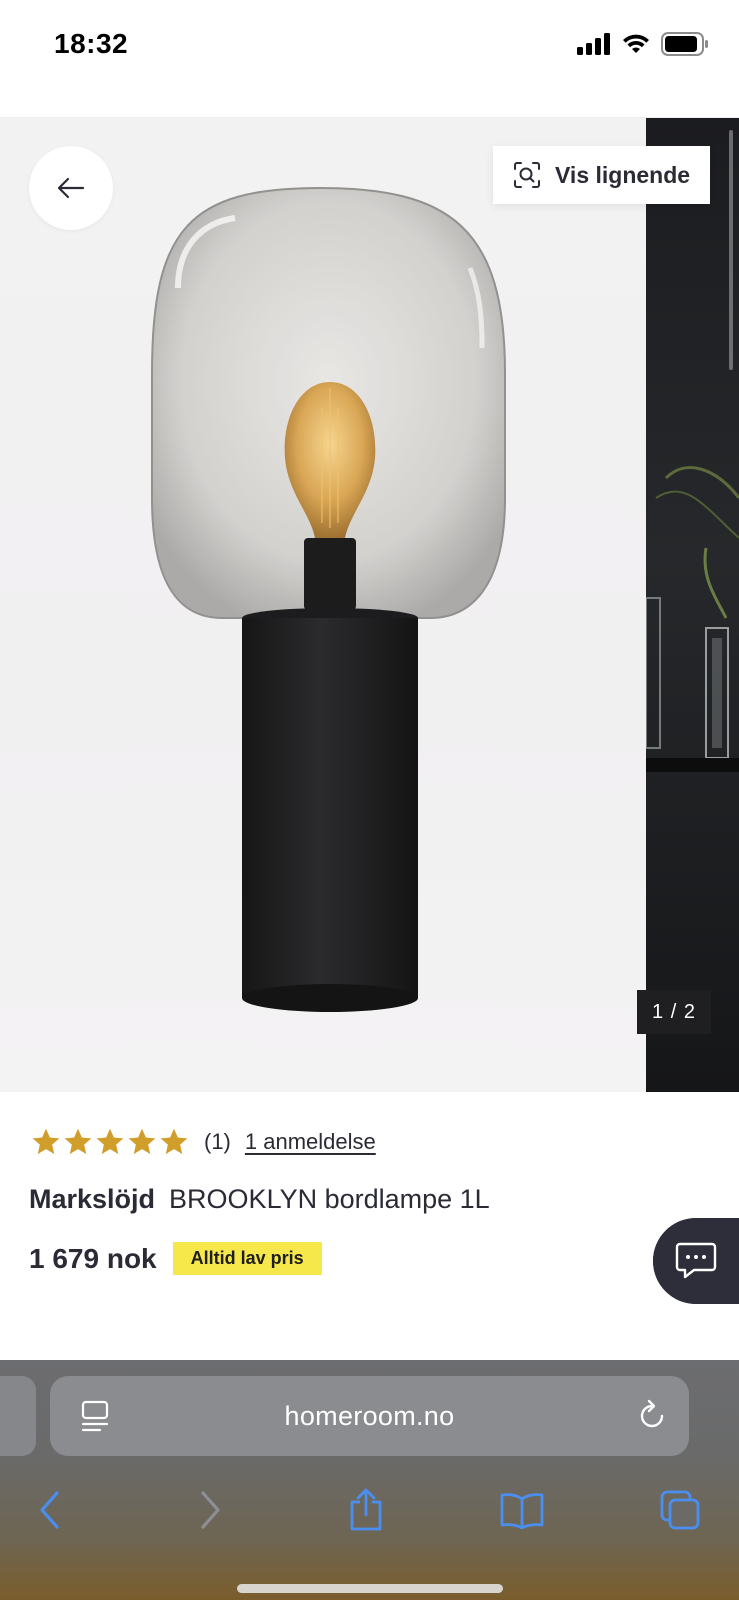  I want to click on chat-bubble-icon, so click(696, 1260).